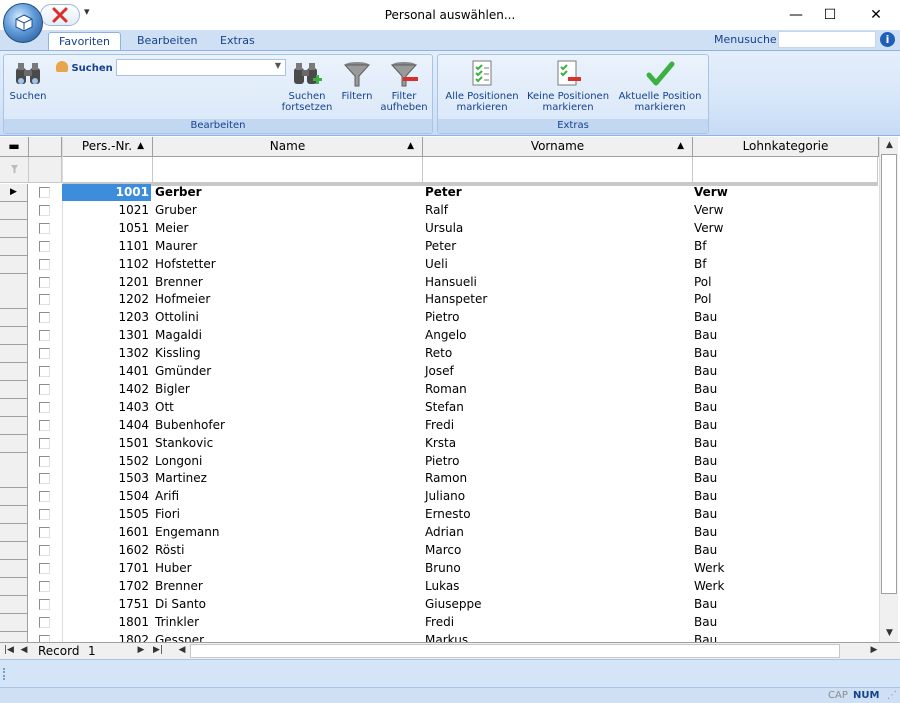  I want to click on cell-pers-nr: 1201, so click(106, 282).